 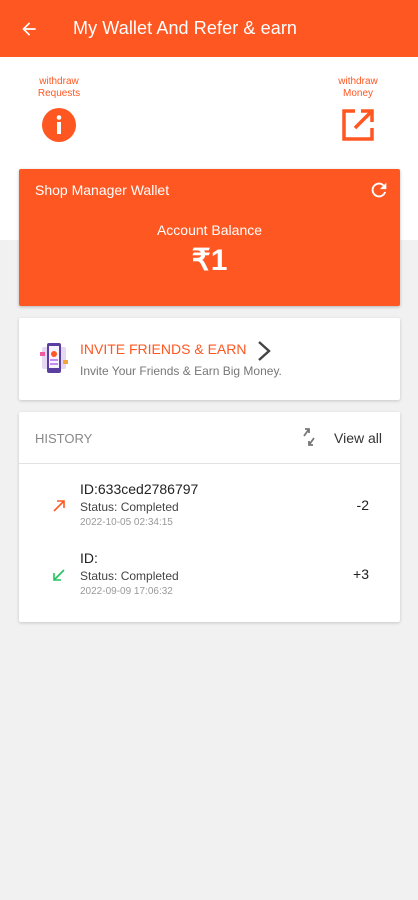 What do you see at coordinates (357, 93) in the screenshot?
I see `withdraw-money-label-line2: Money` at bounding box center [357, 93].